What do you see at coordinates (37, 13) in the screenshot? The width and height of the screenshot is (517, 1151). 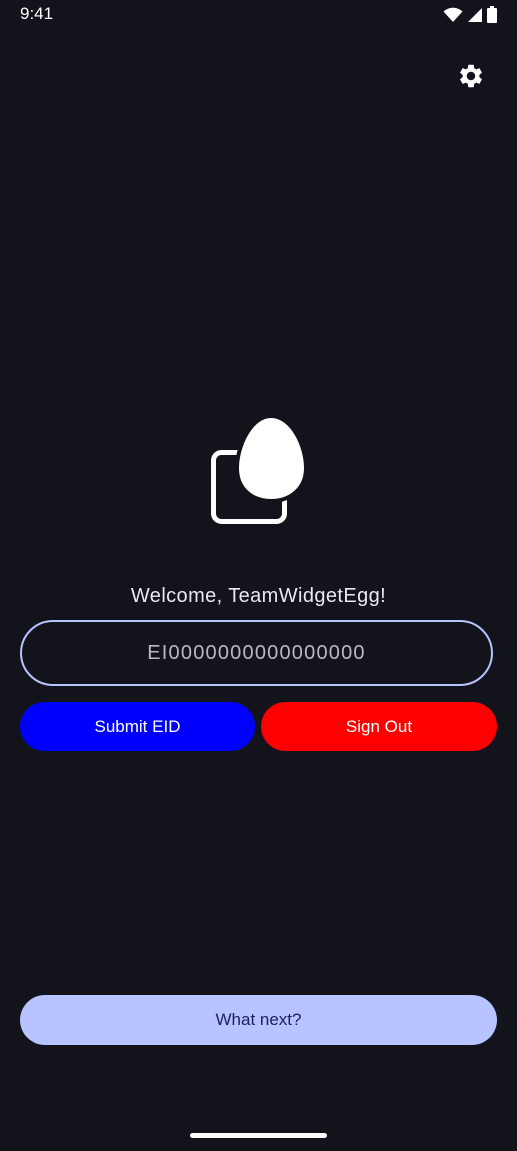 I see `status-time: 9:41` at bounding box center [37, 13].